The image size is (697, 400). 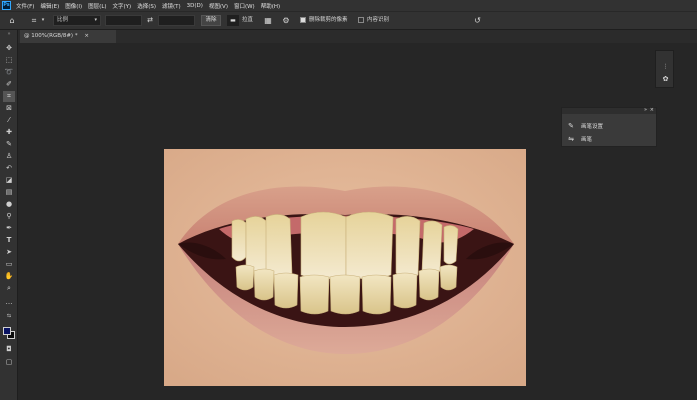 What do you see at coordinates (122, 6) in the screenshot?
I see `menu-type: 文字(Y)` at bounding box center [122, 6].